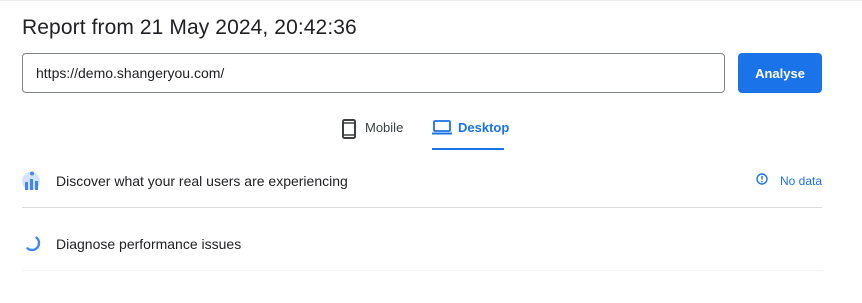 This screenshot has height=303, width=862. What do you see at coordinates (780, 73) in the screenshot?
I see `analyse-button: Analyse` at bounding box center [780, 73].